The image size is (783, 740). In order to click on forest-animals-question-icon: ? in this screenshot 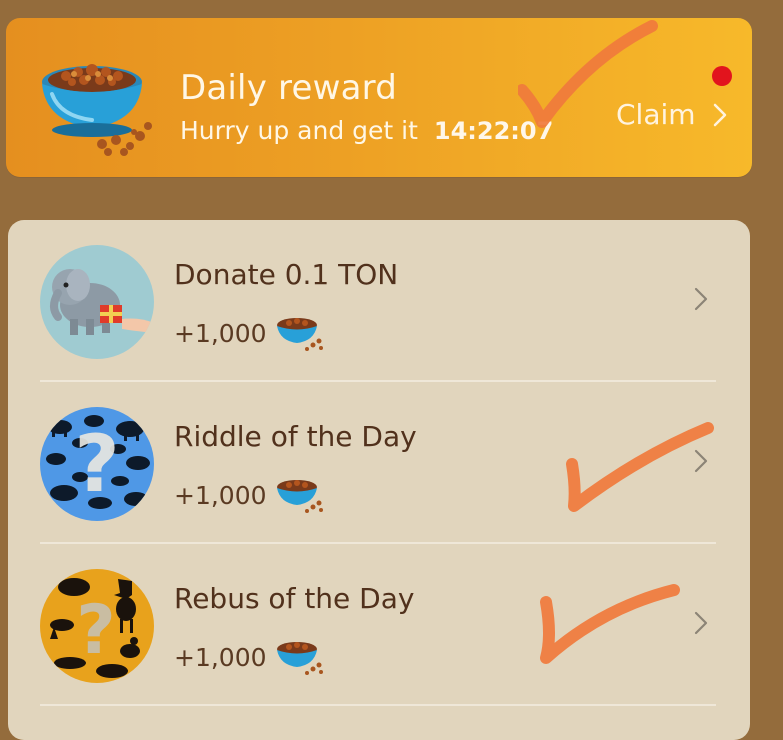, I will do `click(97, 626)`.